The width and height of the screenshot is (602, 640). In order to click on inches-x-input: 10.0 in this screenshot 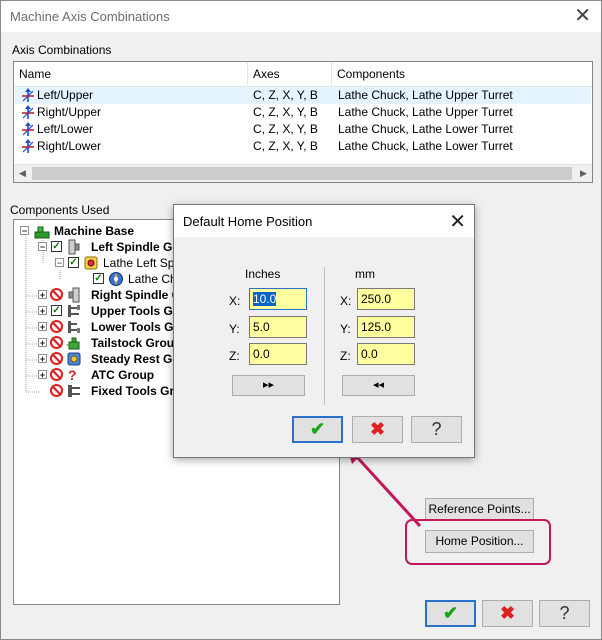, I will do `click(278, 299)`.